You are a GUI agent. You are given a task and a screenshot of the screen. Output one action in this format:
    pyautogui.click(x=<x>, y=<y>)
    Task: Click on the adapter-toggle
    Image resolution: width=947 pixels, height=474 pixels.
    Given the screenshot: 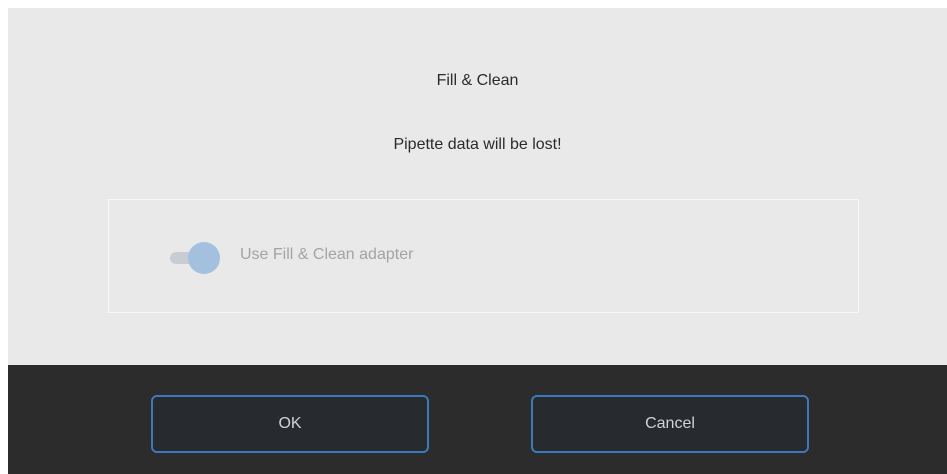 What is the action you would take?
    pyautogui.click(x=195, y=257)
    